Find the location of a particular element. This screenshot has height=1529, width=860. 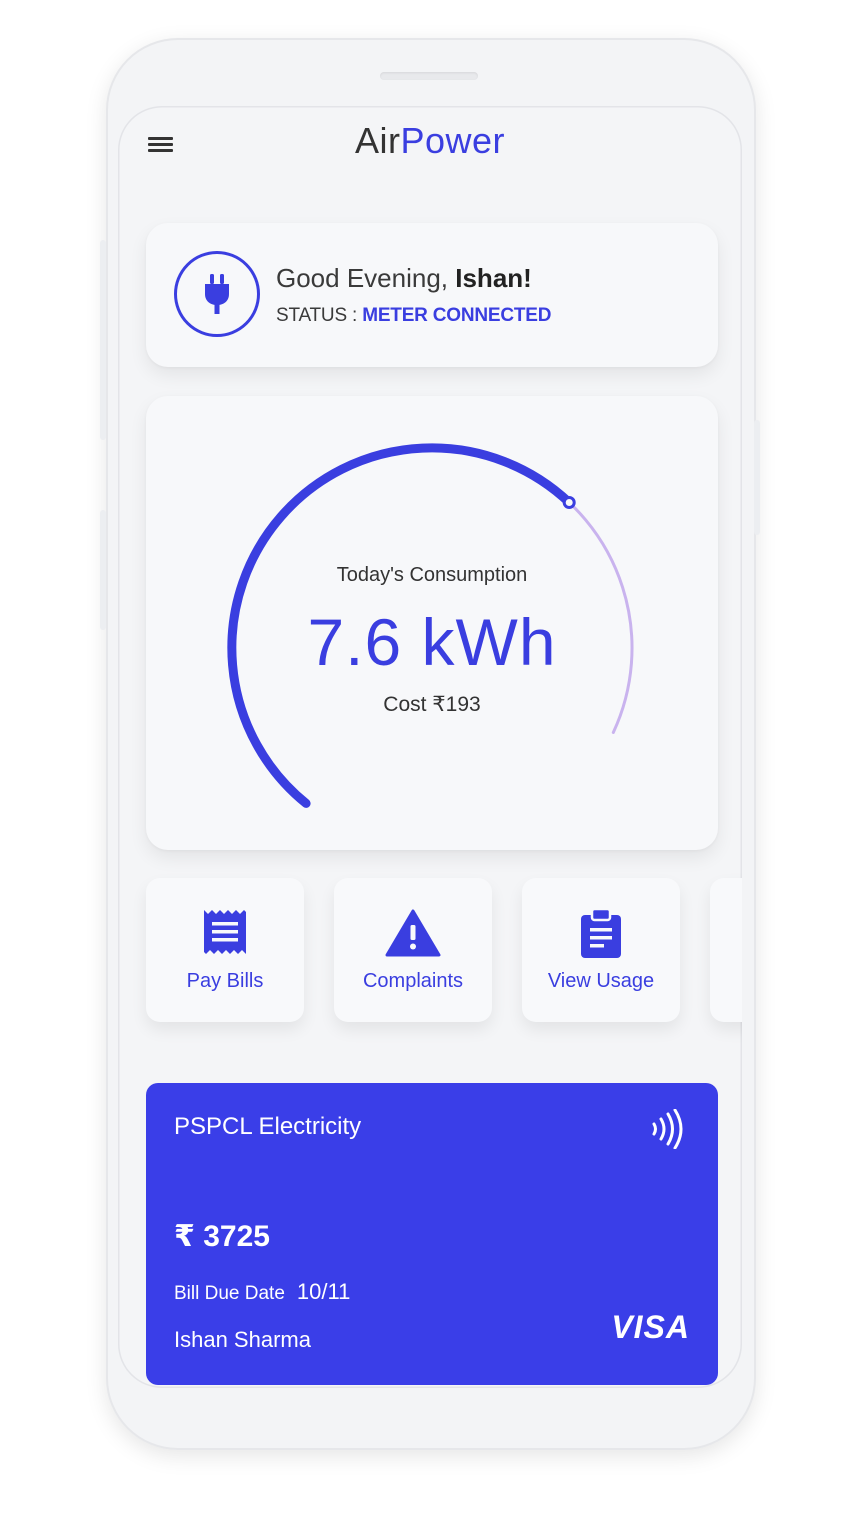

greeting-text: Good Evening, Ishan! is located at coordinates (404, 278).